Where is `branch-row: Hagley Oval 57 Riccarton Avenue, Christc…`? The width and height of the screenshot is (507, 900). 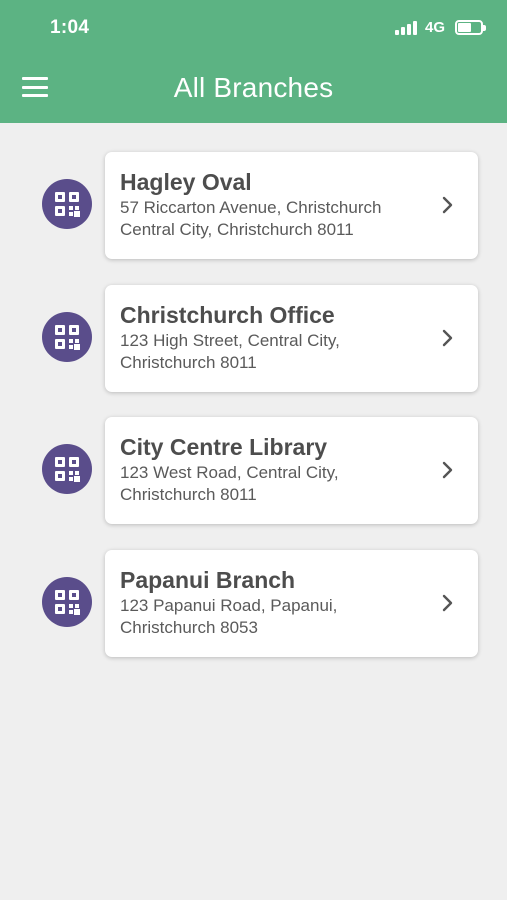
branch-row: Hagley Oval 57 Riccarton Avenue, Christc… is located at coordinates (253, 216).